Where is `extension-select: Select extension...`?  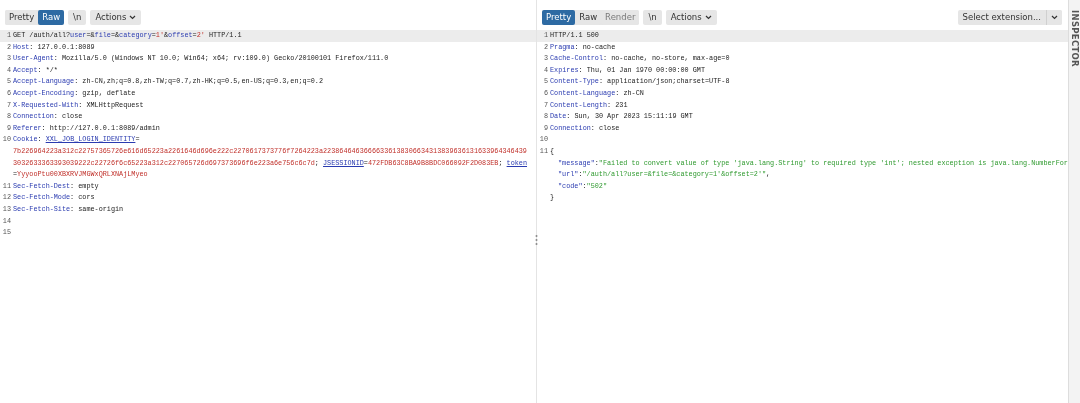
extension-select: Select extension... is located at coordinates (1009, 17).